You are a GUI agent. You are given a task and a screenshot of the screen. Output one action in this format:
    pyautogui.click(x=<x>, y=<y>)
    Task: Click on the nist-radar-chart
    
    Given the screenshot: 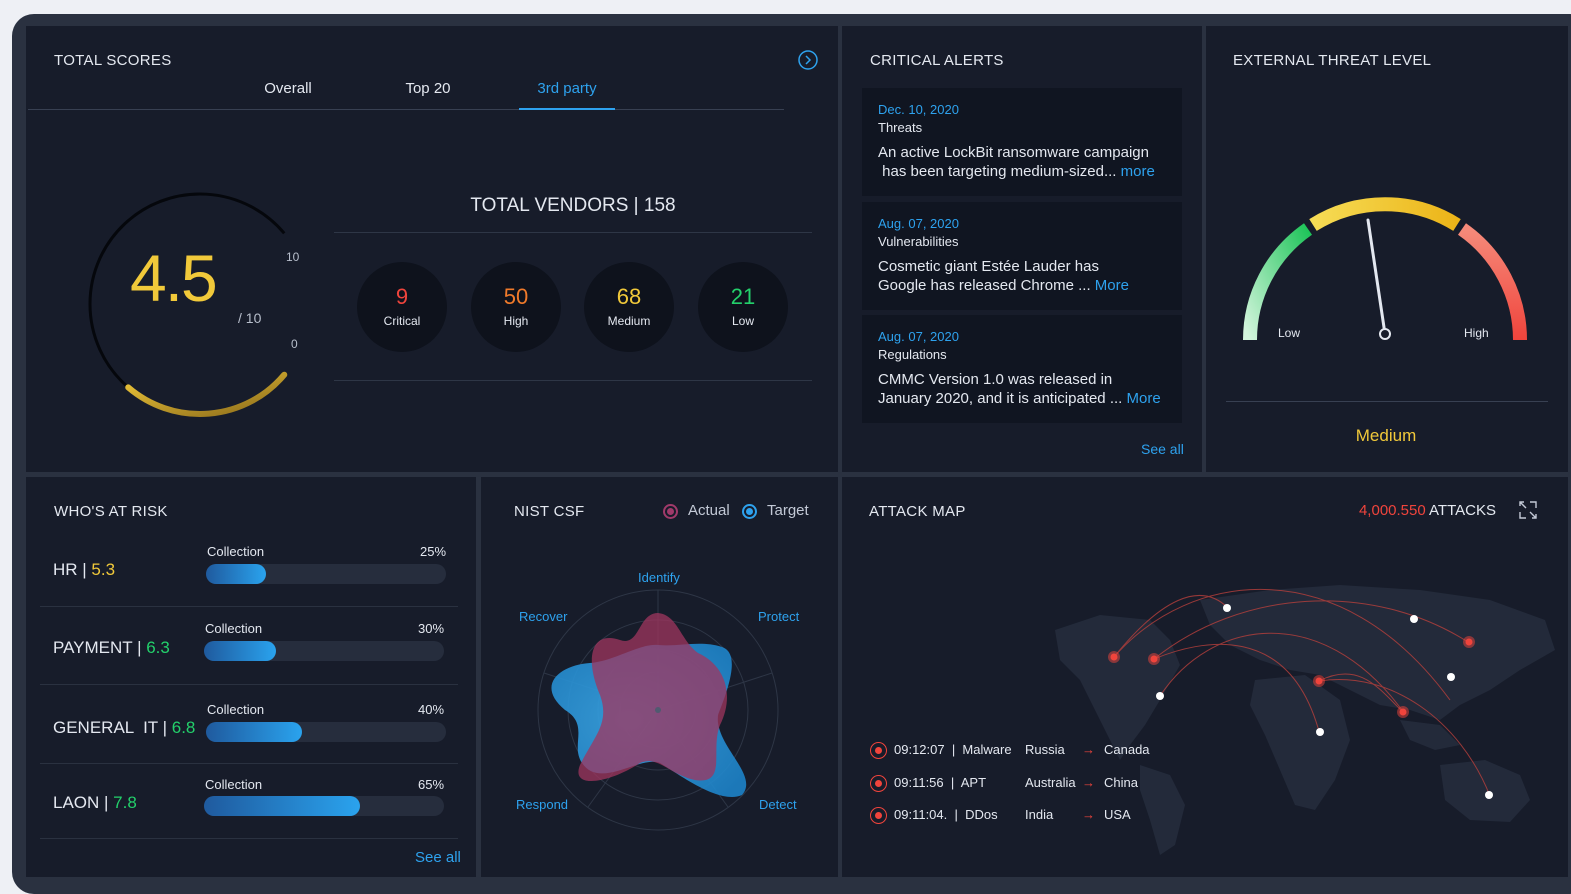 What is the action you would take?
    pyautogui.click(x=658, y=710)
    